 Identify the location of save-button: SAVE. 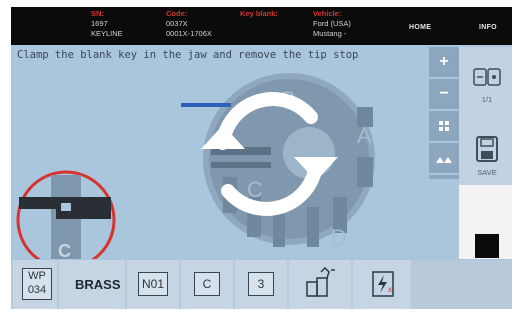
(487, 172).